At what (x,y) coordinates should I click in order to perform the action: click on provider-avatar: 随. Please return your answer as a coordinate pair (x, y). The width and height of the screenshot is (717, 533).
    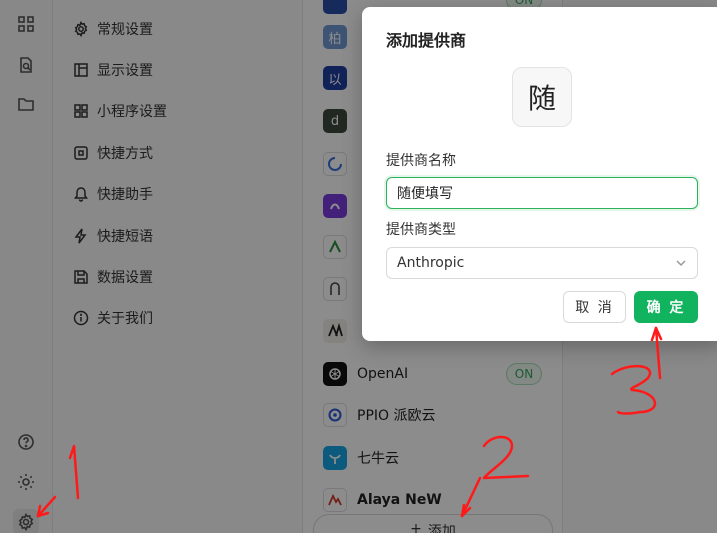
    Looking at the image, I should click on (542, 97).